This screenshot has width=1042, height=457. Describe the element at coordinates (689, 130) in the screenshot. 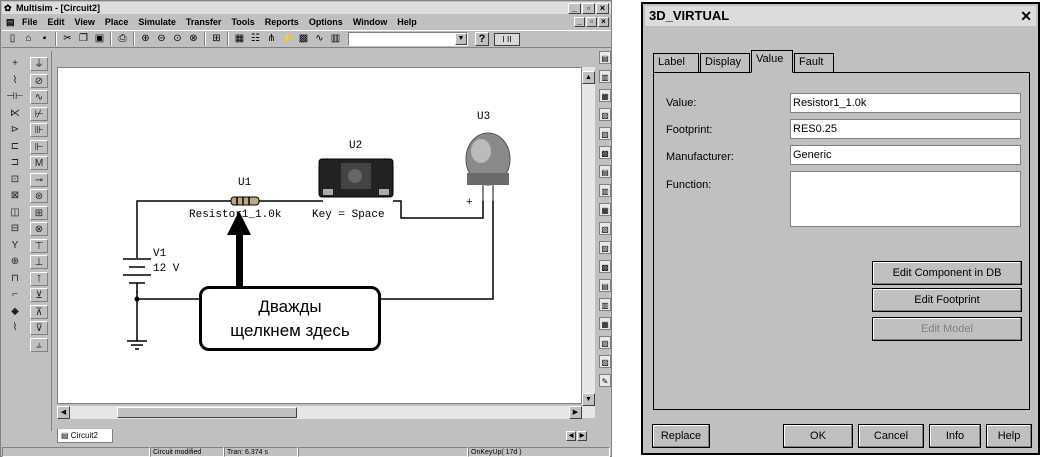

I see `footprint-label: Footprint:` at that location.